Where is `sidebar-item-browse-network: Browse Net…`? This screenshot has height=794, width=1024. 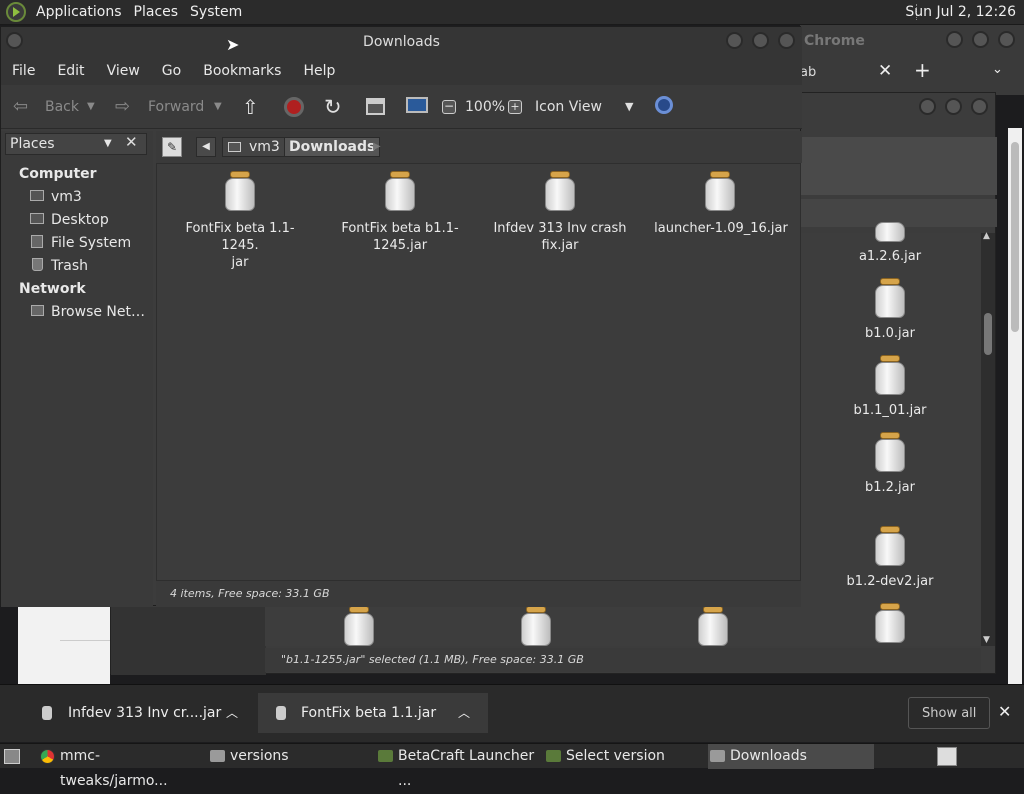
sidebar-item-browse-network: Browse Net… is located at coordinates (98, 312).